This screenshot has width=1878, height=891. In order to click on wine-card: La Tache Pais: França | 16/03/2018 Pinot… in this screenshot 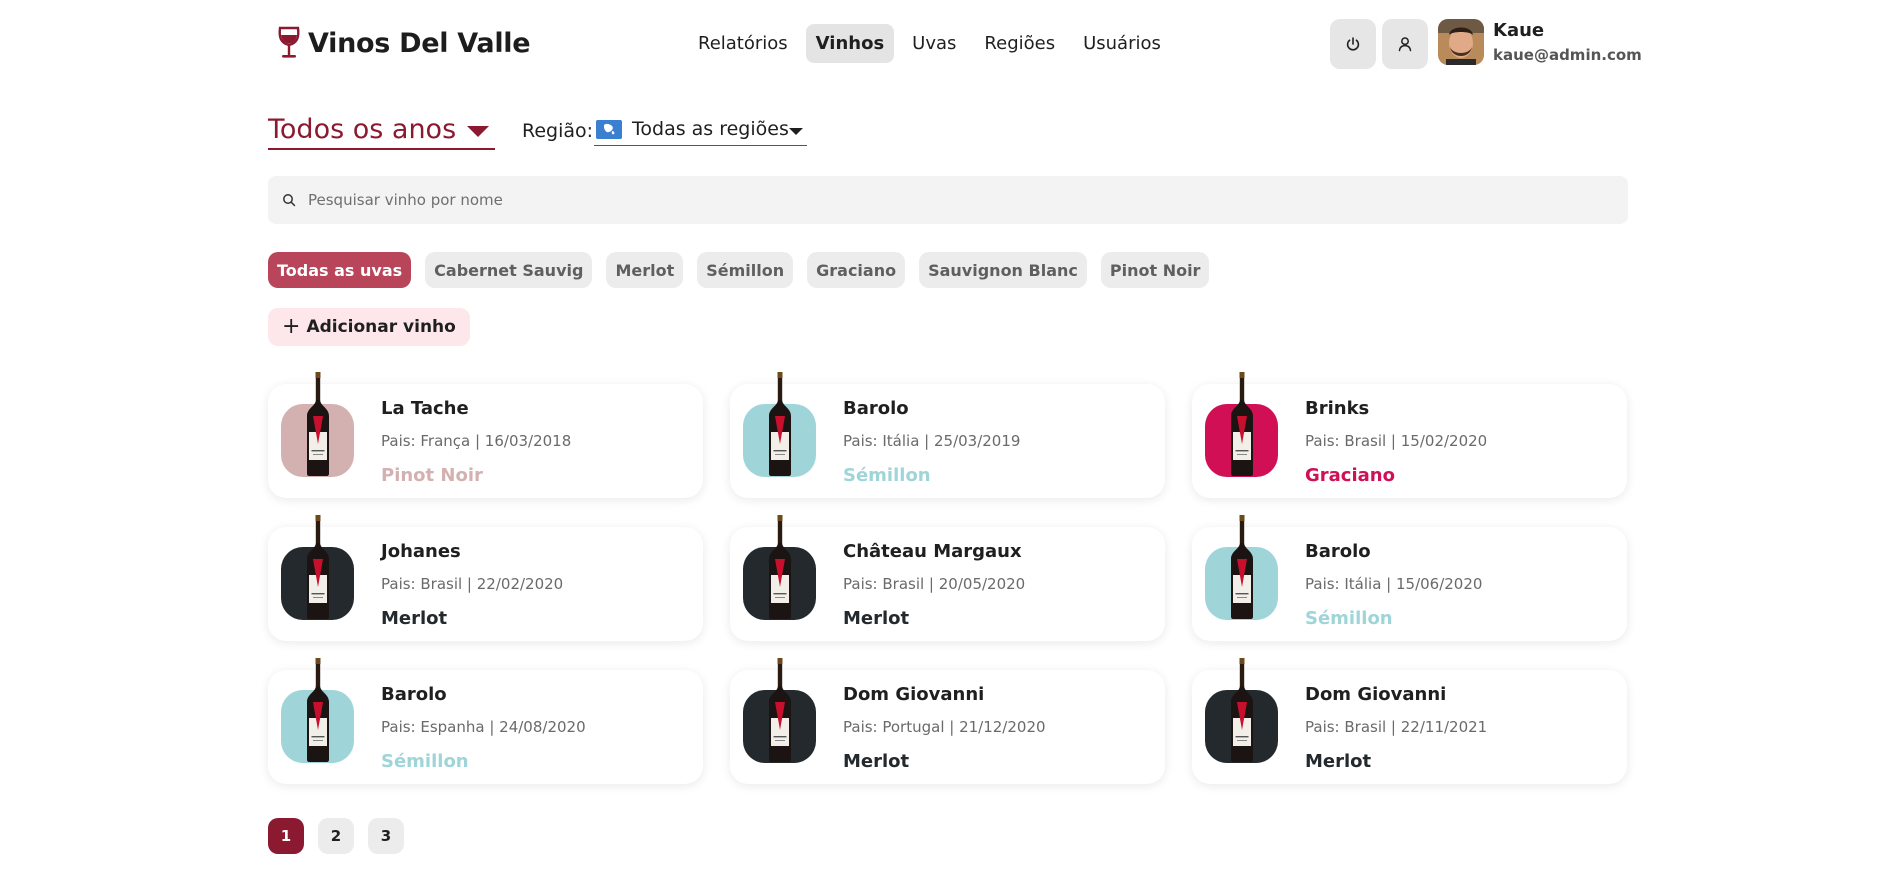, I will do `click(485, 441)`.